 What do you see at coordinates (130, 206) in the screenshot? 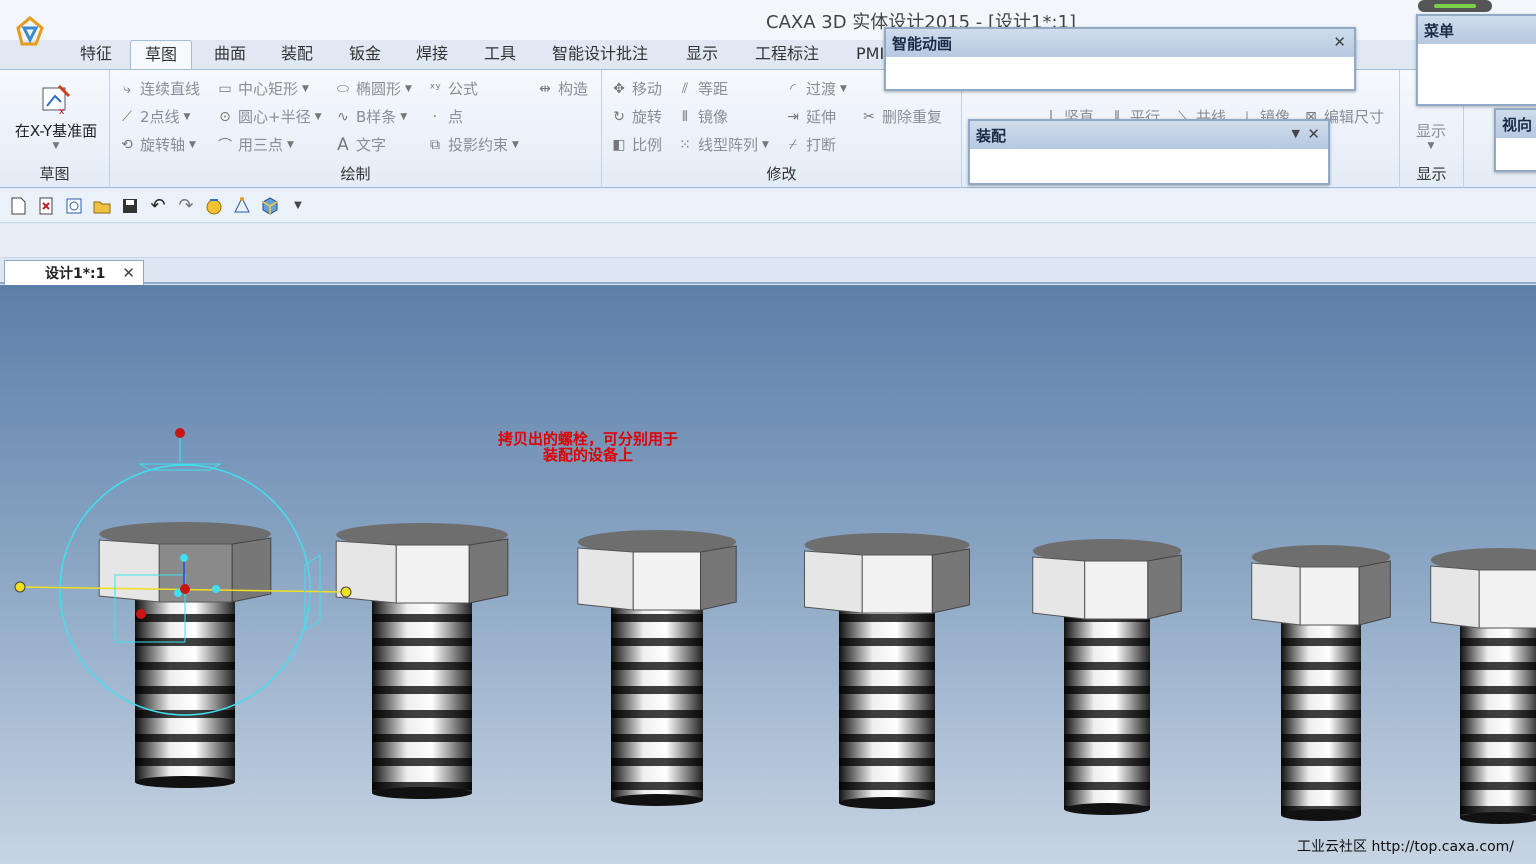
I see `save-button` at bounding box center [130, 206].